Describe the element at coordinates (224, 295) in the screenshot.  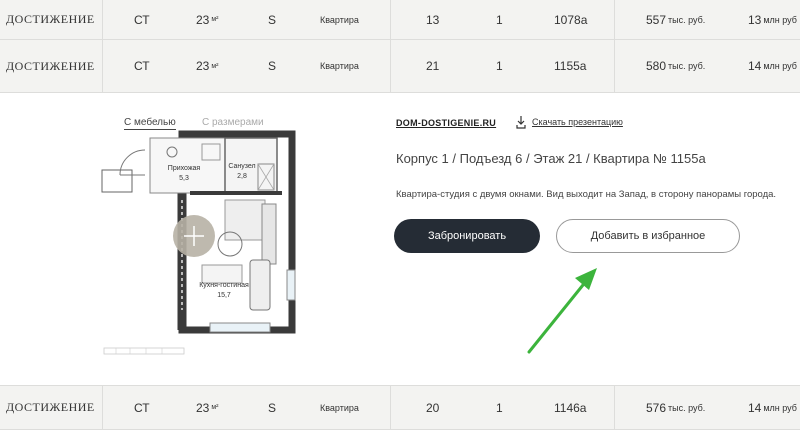
I see `room-kitchen-area: 15,7` at that location.